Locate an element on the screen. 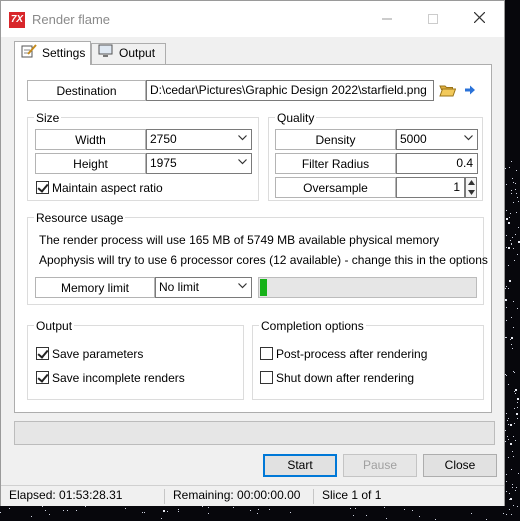 Image resolution: width=520 pixels, height=521 pixels. width-combobox: 2750 is located at coordinates (199, 139).